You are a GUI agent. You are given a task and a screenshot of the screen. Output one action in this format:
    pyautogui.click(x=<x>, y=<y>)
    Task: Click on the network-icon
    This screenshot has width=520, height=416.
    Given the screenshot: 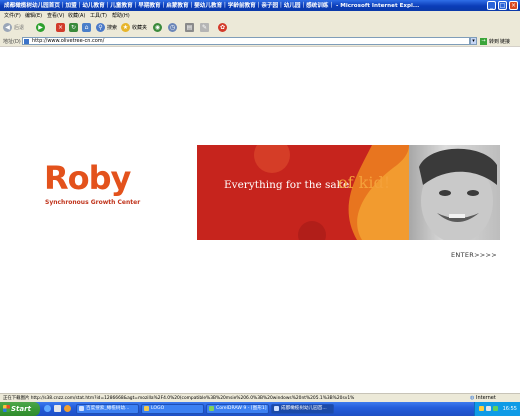 What is the action you would take?
    pyautogui.click(x=495, y=408)
    